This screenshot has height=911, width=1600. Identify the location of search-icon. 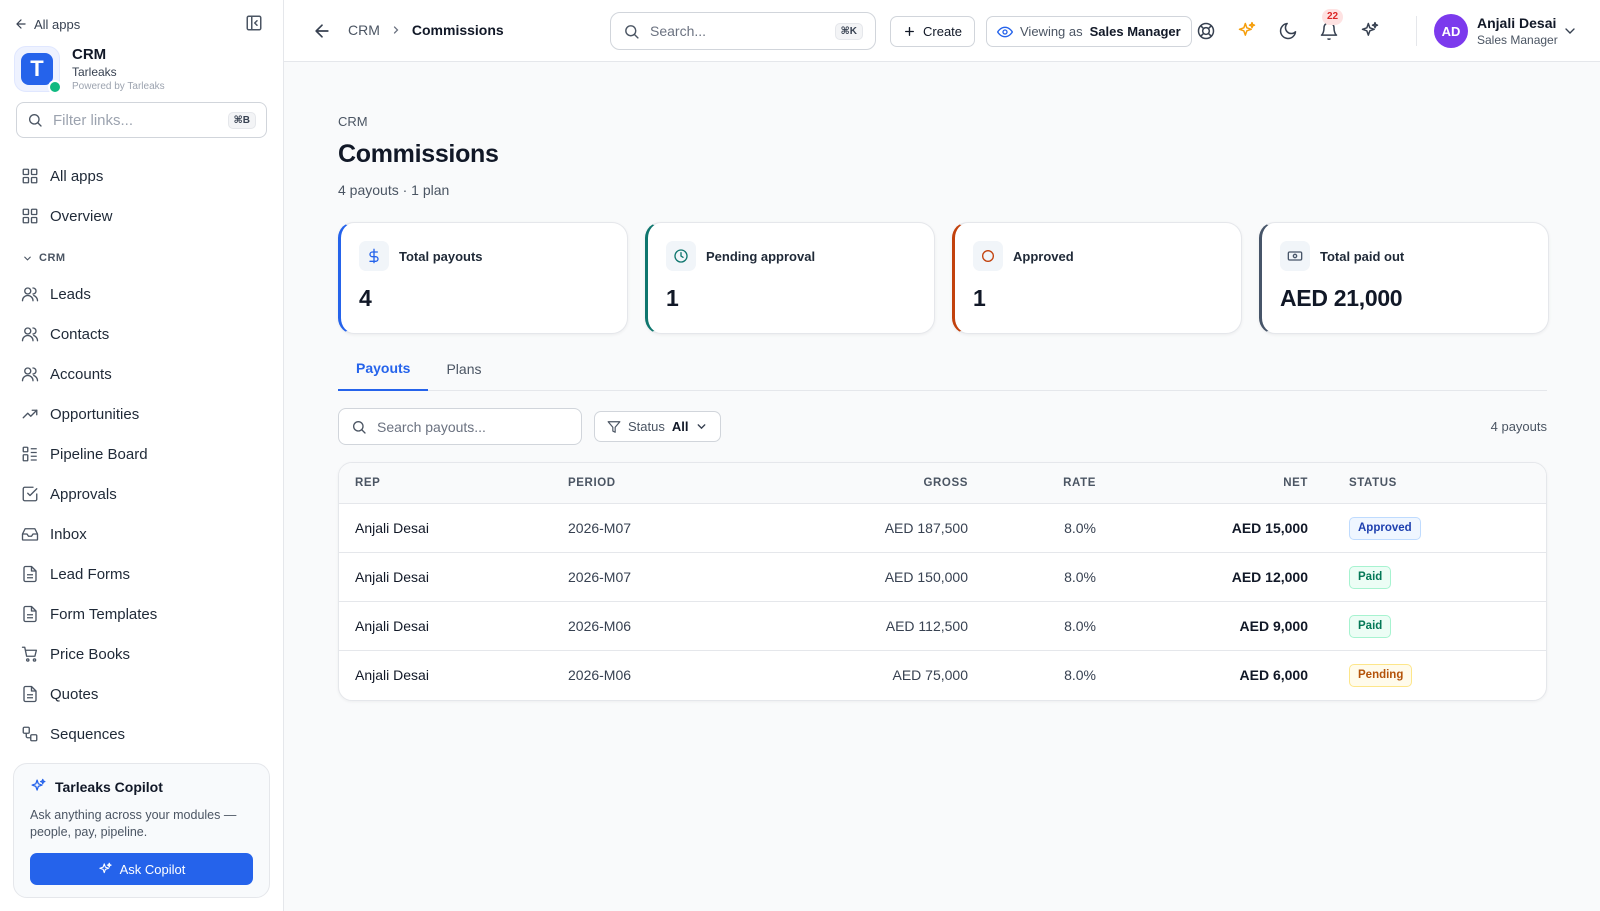
(35, 120).